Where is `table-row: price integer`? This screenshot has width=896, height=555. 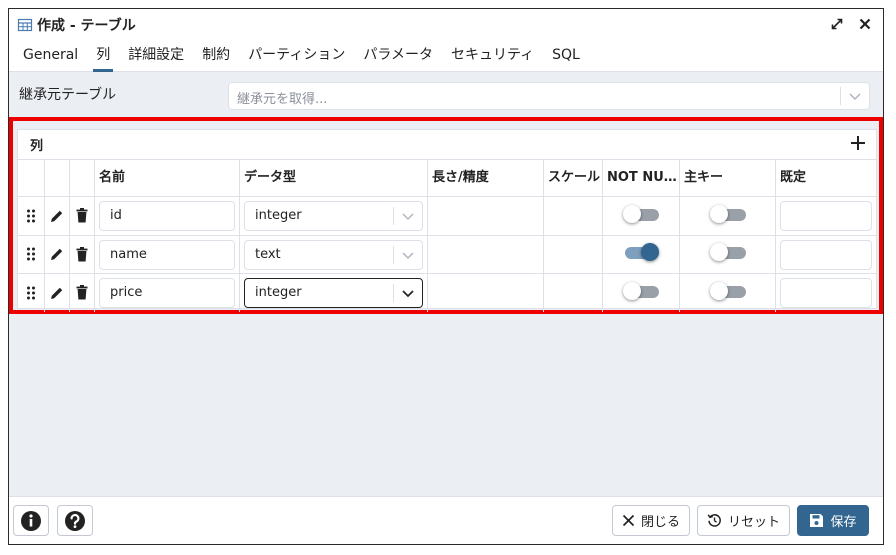
table-row: price integer is located at coordinates (447, 292).